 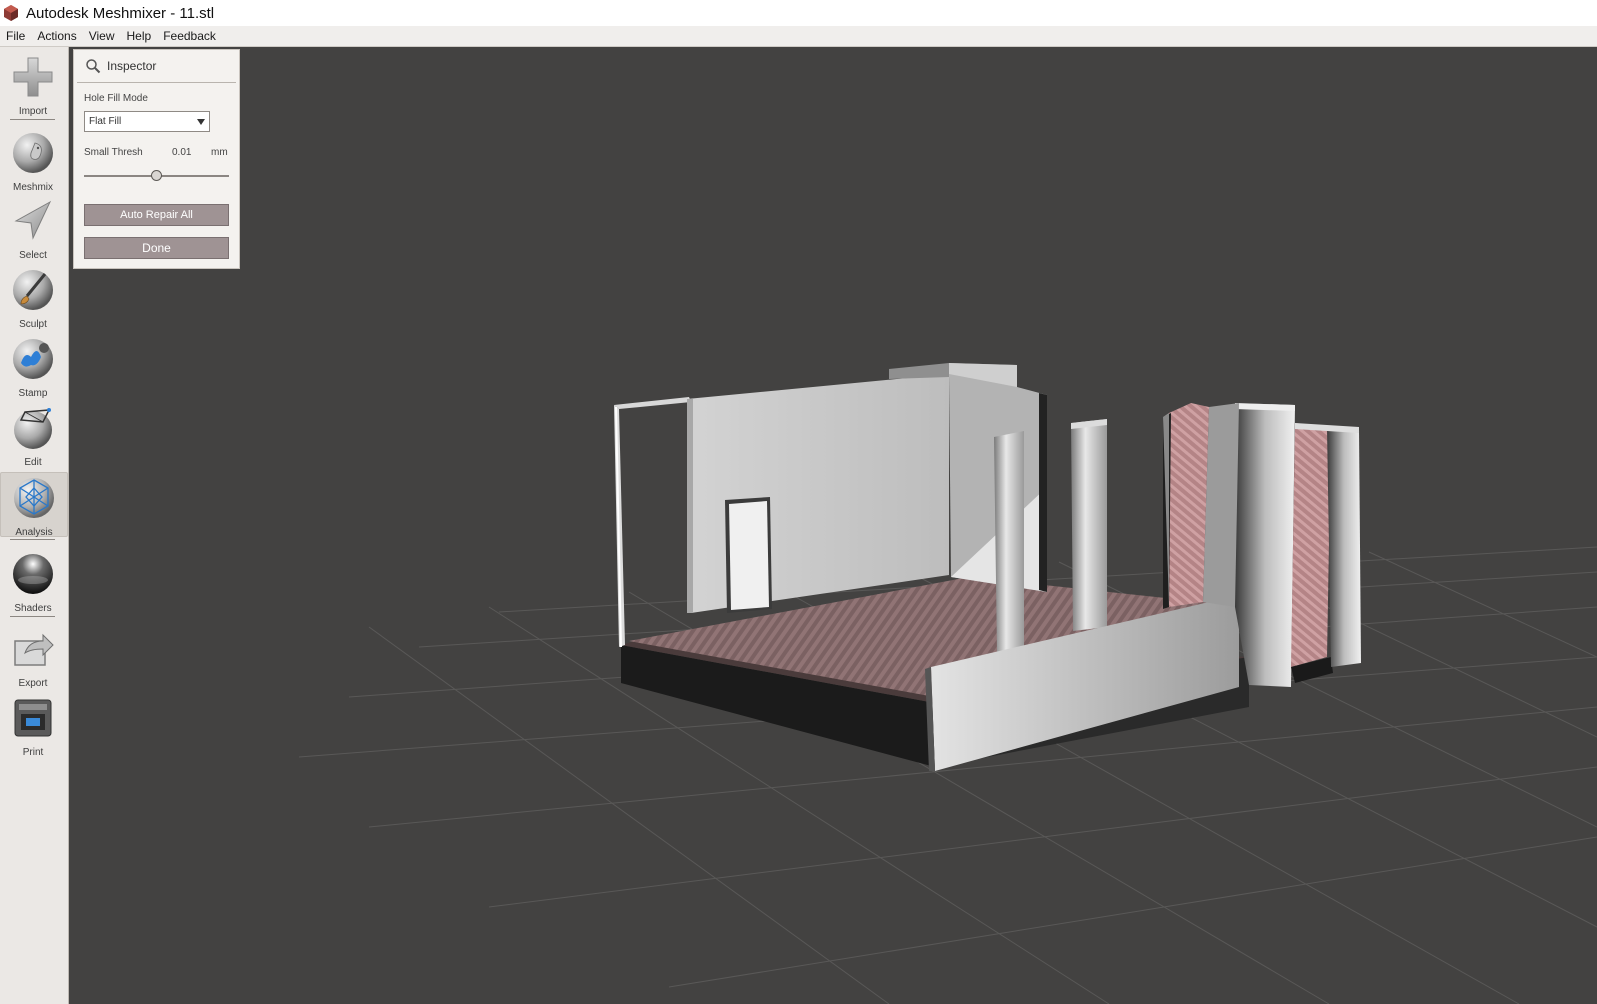 I want to click on menu-actions: Actions, so click(x=56, y=36).